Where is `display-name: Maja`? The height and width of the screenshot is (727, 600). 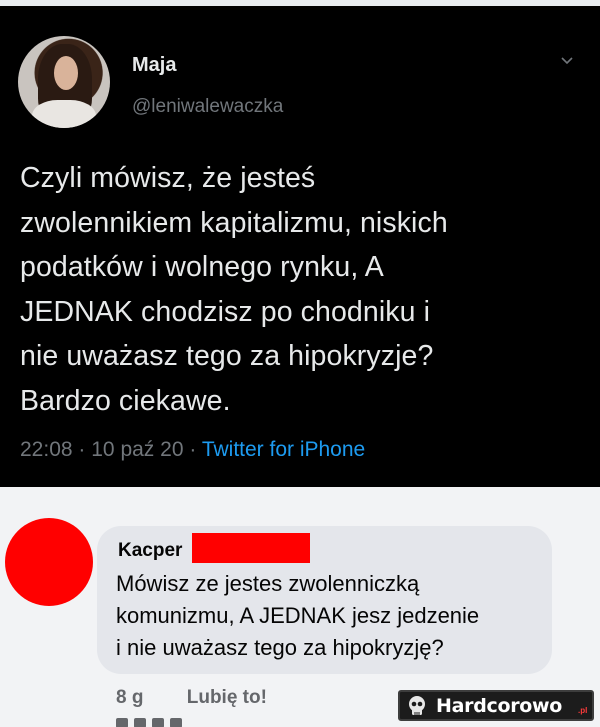 display-name: Maja is located at coordinates (154, 65).